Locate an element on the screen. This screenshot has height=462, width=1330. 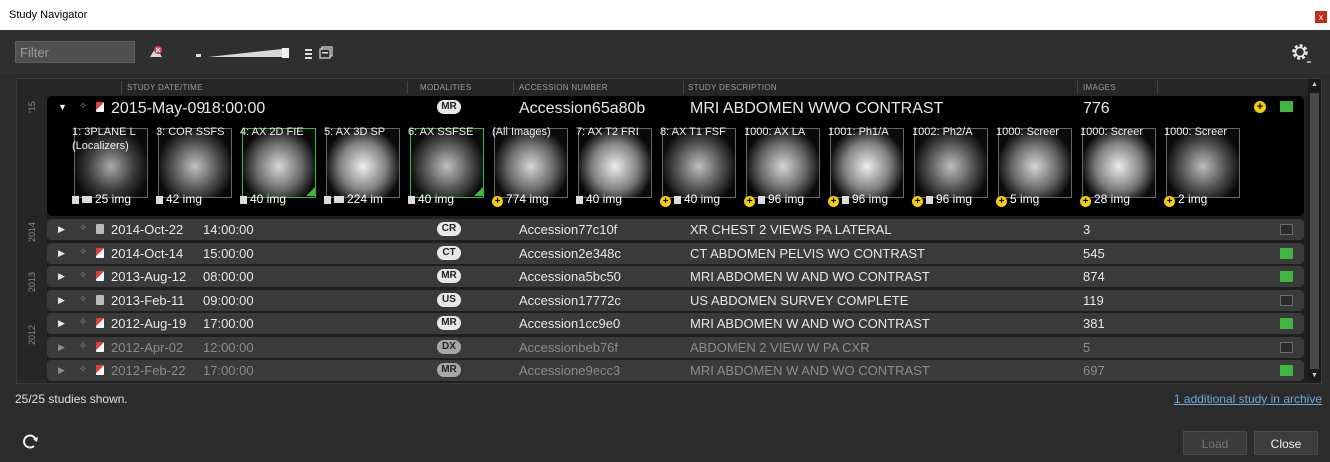
study-description: ABDOMEN 2 VIEW W PA CXR is located at coordinates (780, 347).